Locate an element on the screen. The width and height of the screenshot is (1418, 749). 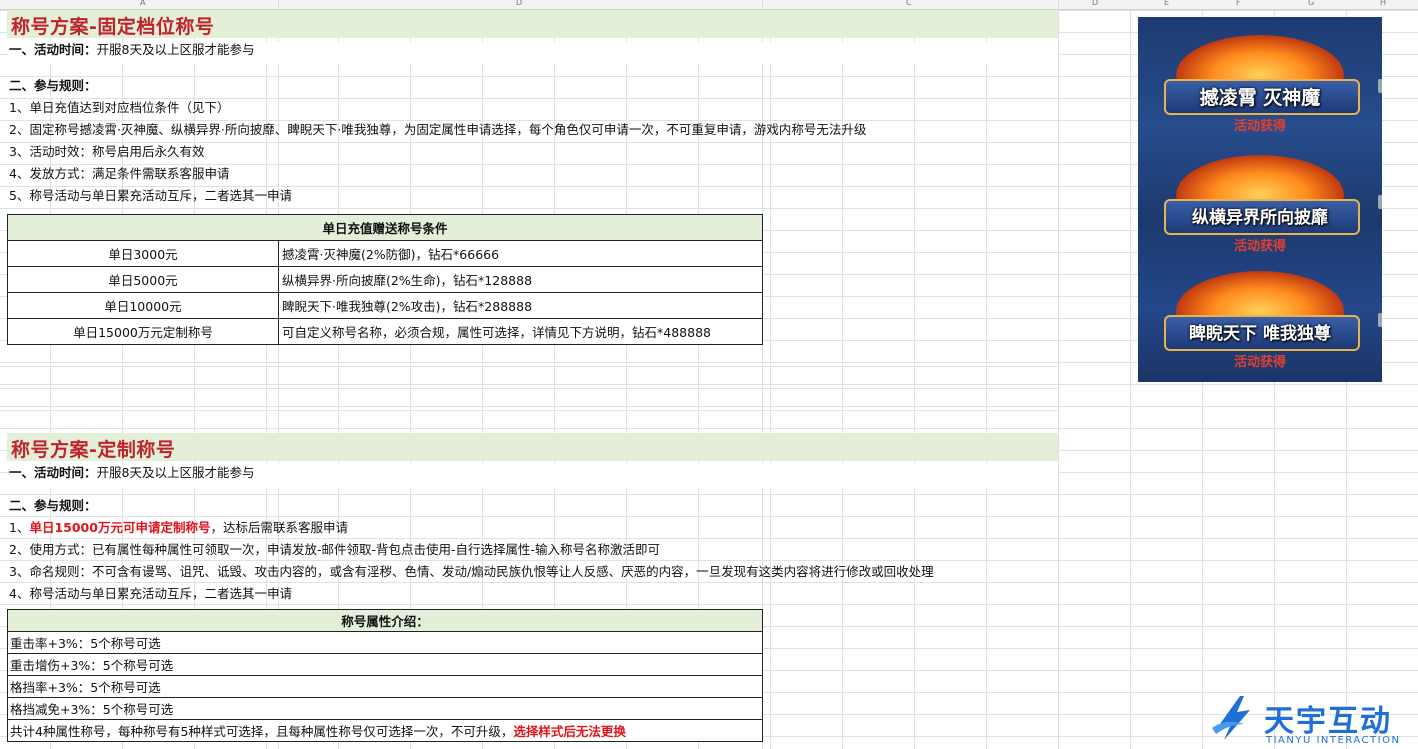
badge-2: 纵横异界所向披靡 活动获得 is located at coordinates (1260, 199).